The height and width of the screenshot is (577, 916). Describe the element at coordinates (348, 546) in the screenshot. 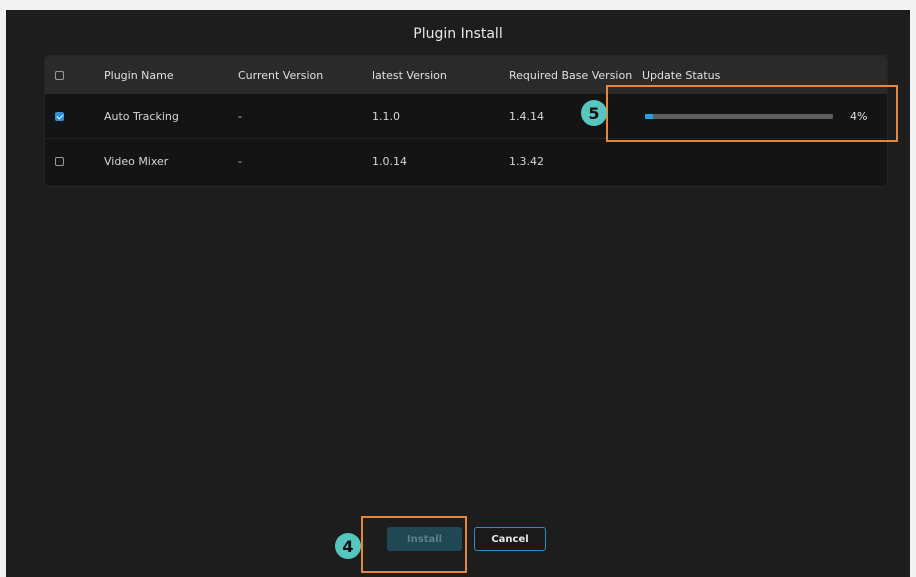

I see `annotation-badge-4: 4` at that location.